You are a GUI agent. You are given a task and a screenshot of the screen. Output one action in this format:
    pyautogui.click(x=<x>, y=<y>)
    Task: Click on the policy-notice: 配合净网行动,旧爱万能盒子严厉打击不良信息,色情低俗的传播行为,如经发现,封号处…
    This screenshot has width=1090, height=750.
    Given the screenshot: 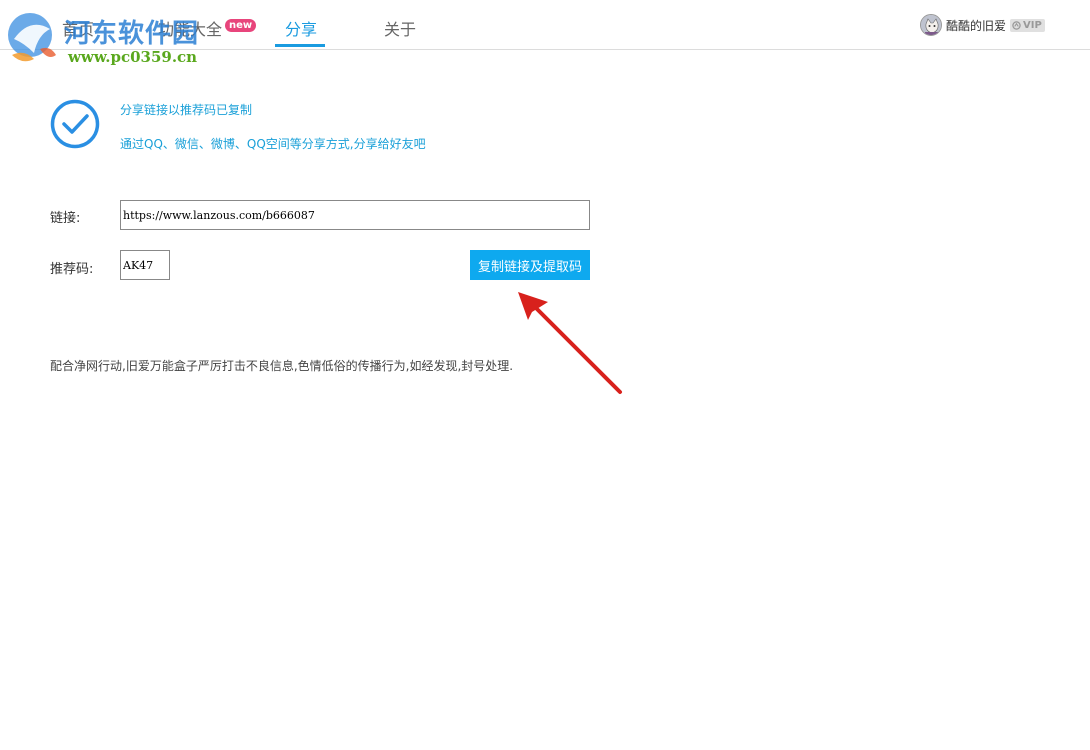 What is the action you would take?
    pyautogui.click(x=282, y=366)
    